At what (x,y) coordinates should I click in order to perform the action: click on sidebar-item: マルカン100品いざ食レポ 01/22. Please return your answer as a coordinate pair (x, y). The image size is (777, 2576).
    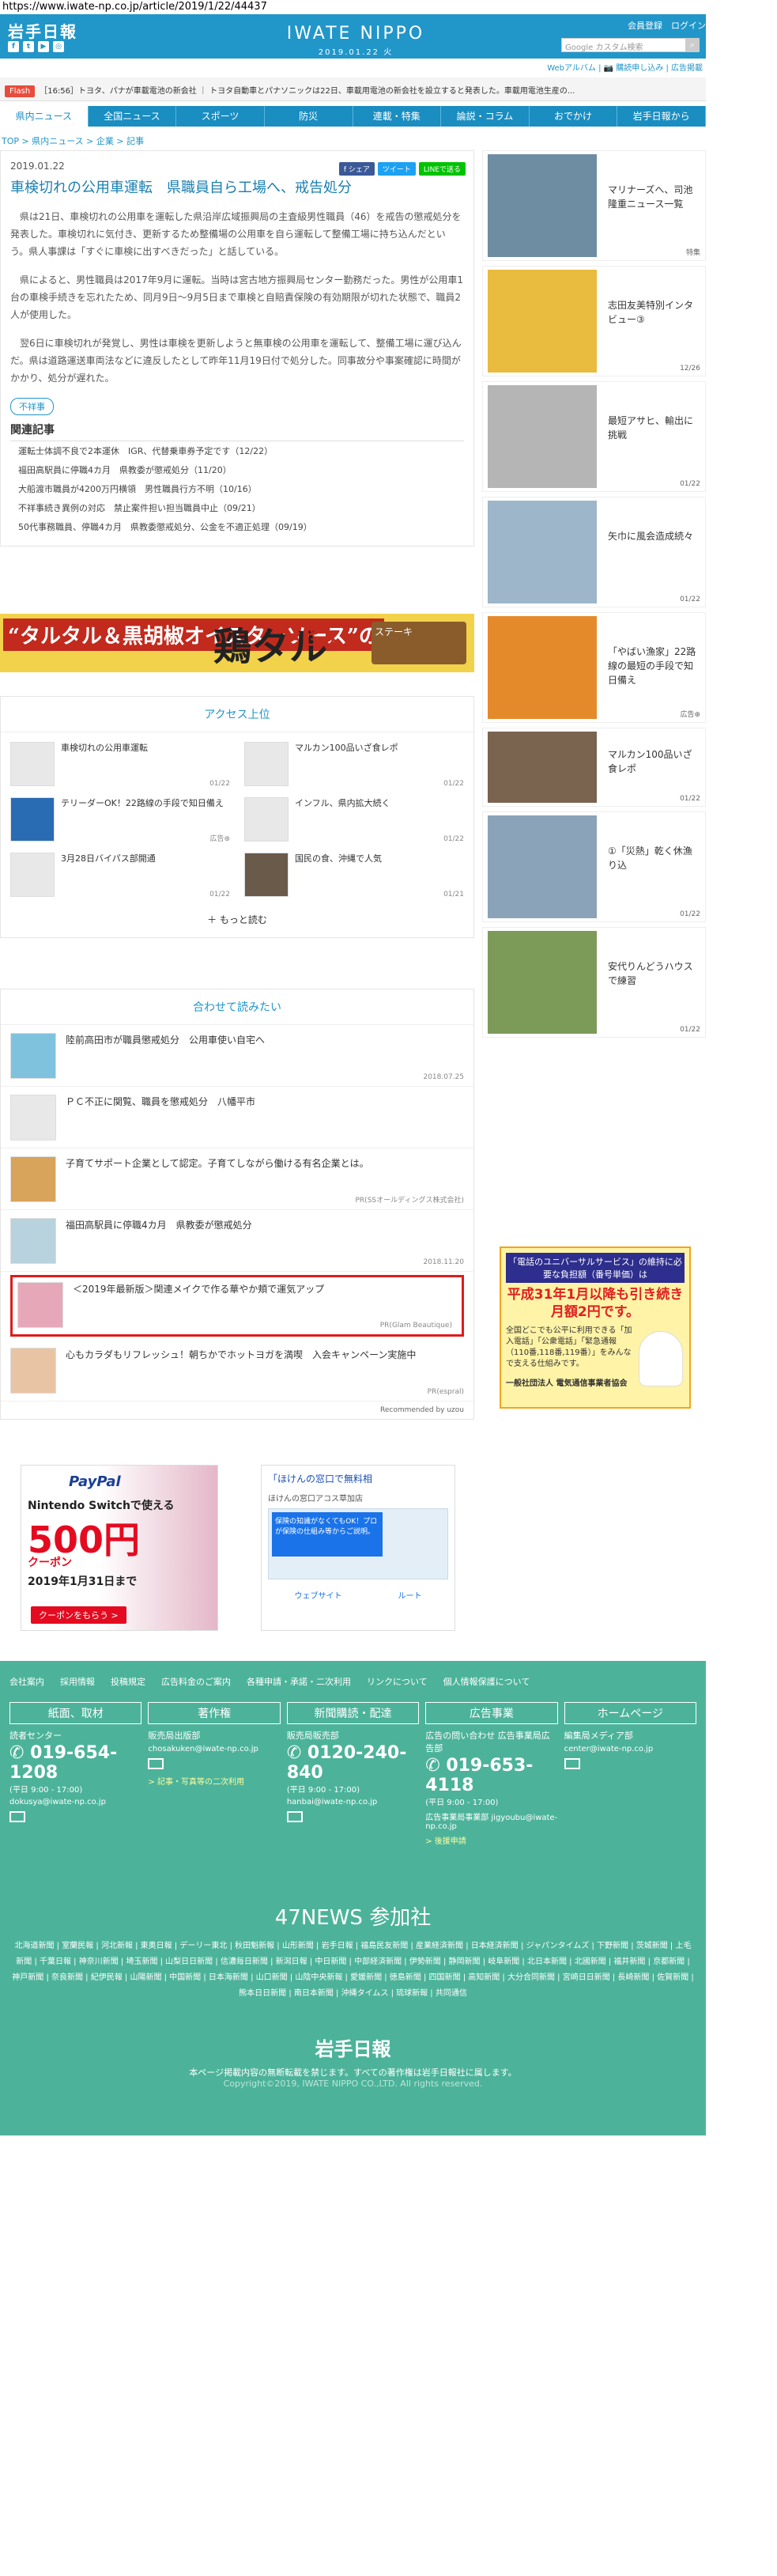
    Looking at the image, I should click on (594, 767).